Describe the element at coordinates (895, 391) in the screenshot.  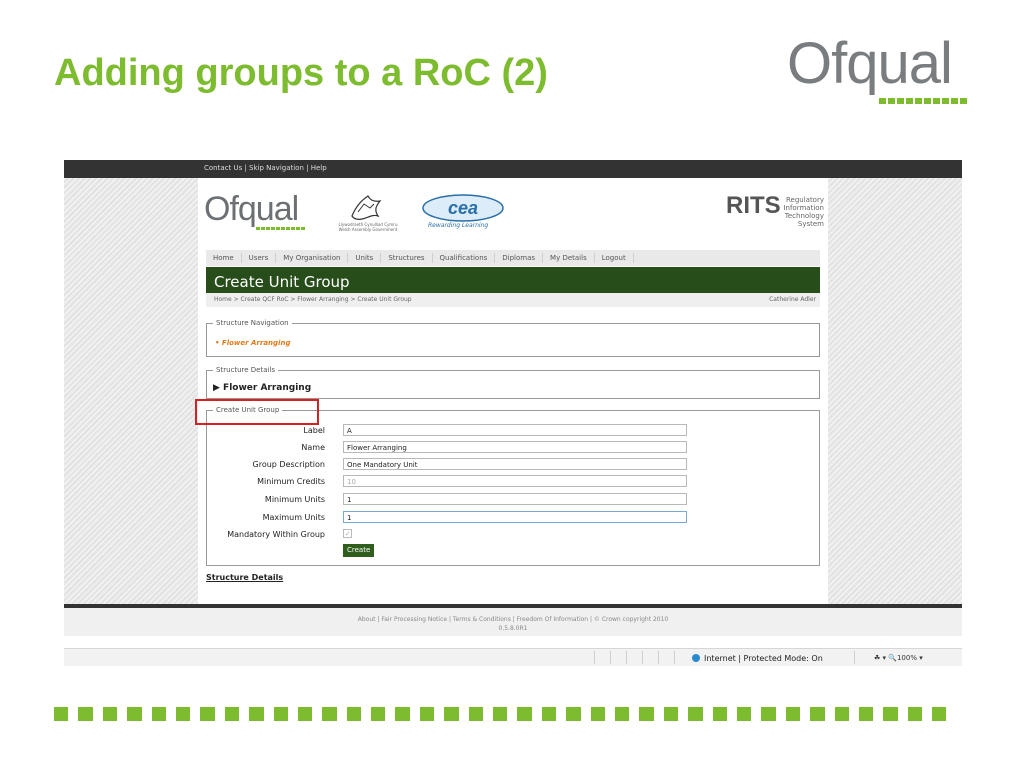
I see `page-margin-right` at that location.